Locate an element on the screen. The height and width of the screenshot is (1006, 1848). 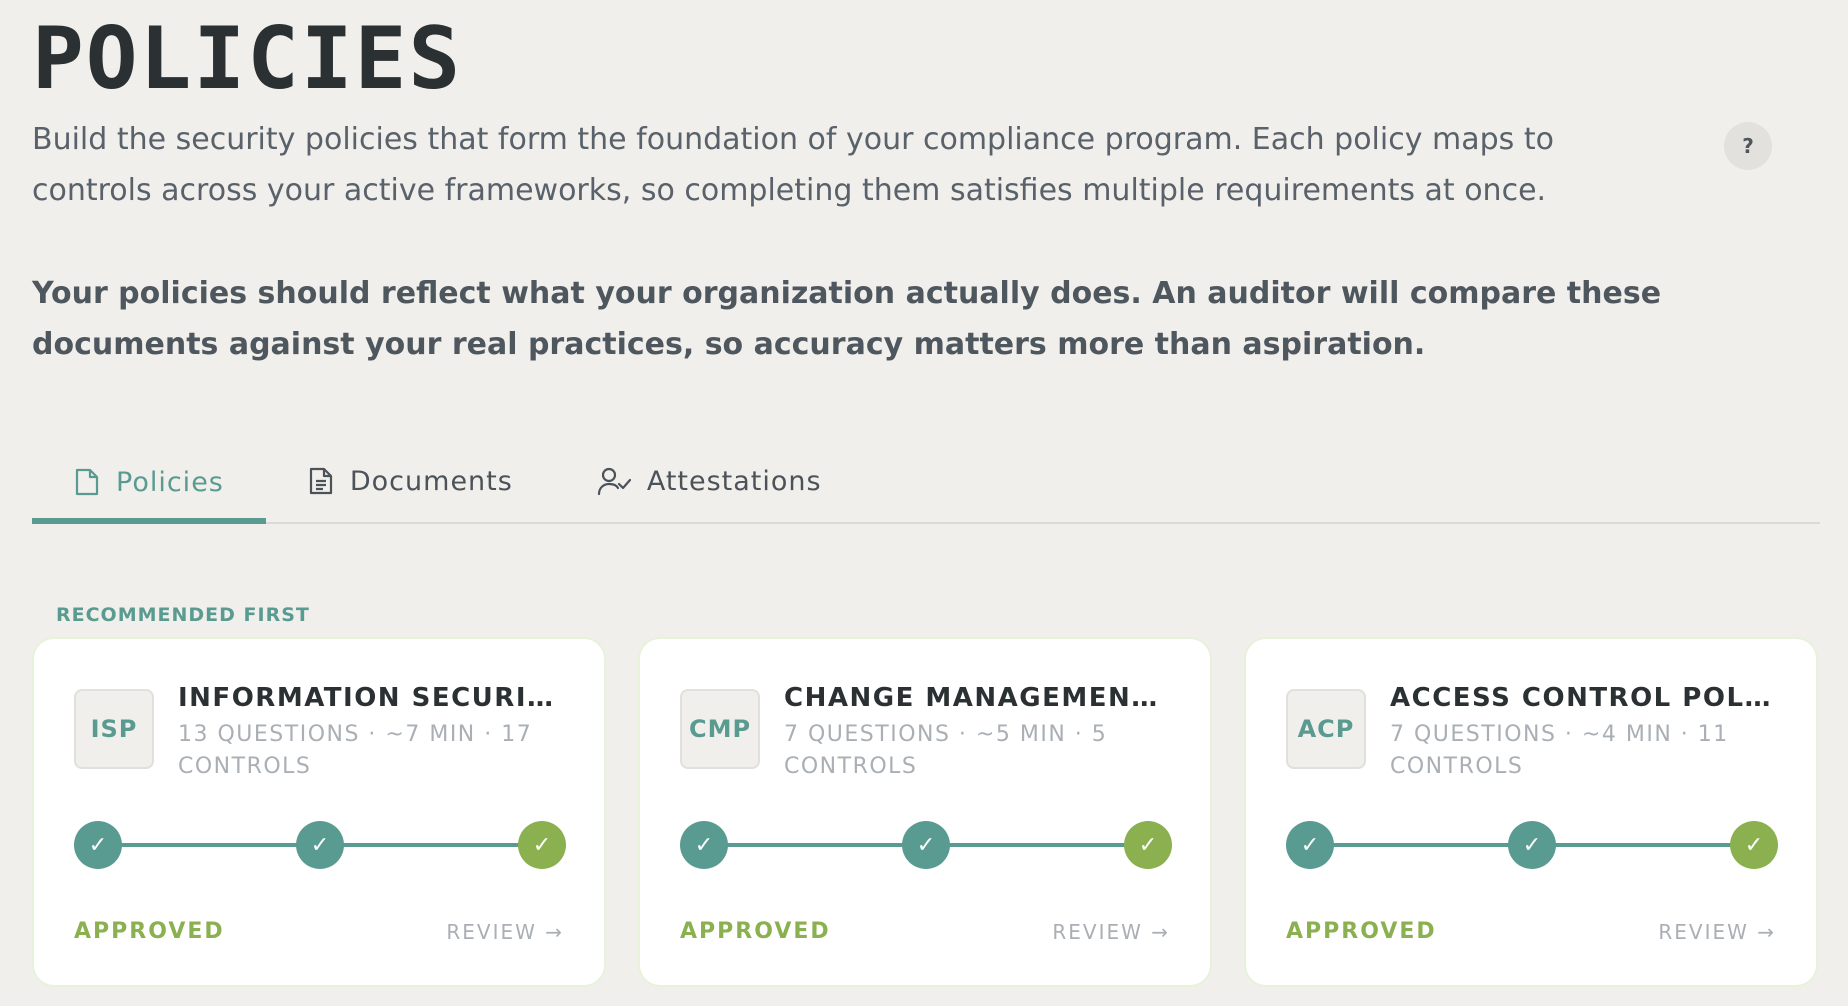
tab-documents: Documents is located at coordinates (410, 481).